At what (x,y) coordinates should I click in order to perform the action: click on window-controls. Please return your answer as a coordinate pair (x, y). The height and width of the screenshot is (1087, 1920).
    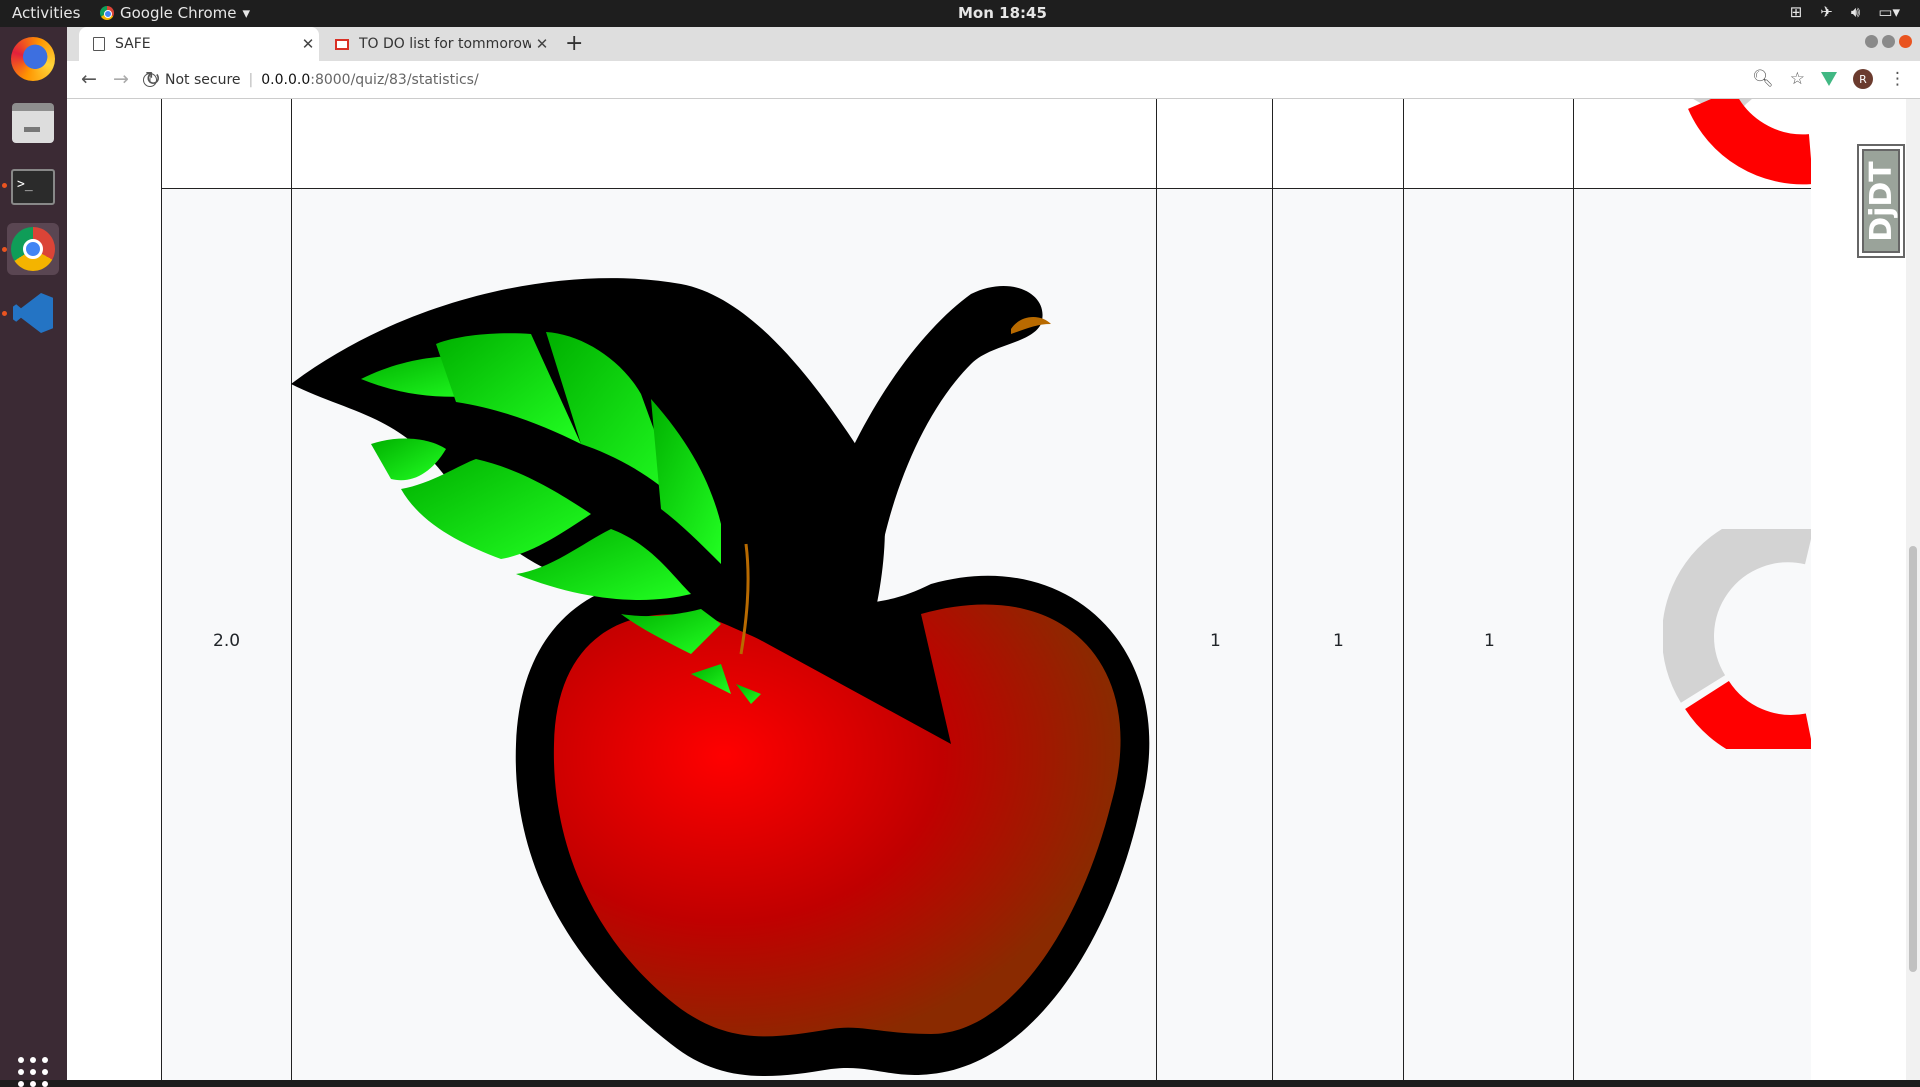
    Looking at the image, I should click on (1888, 41).